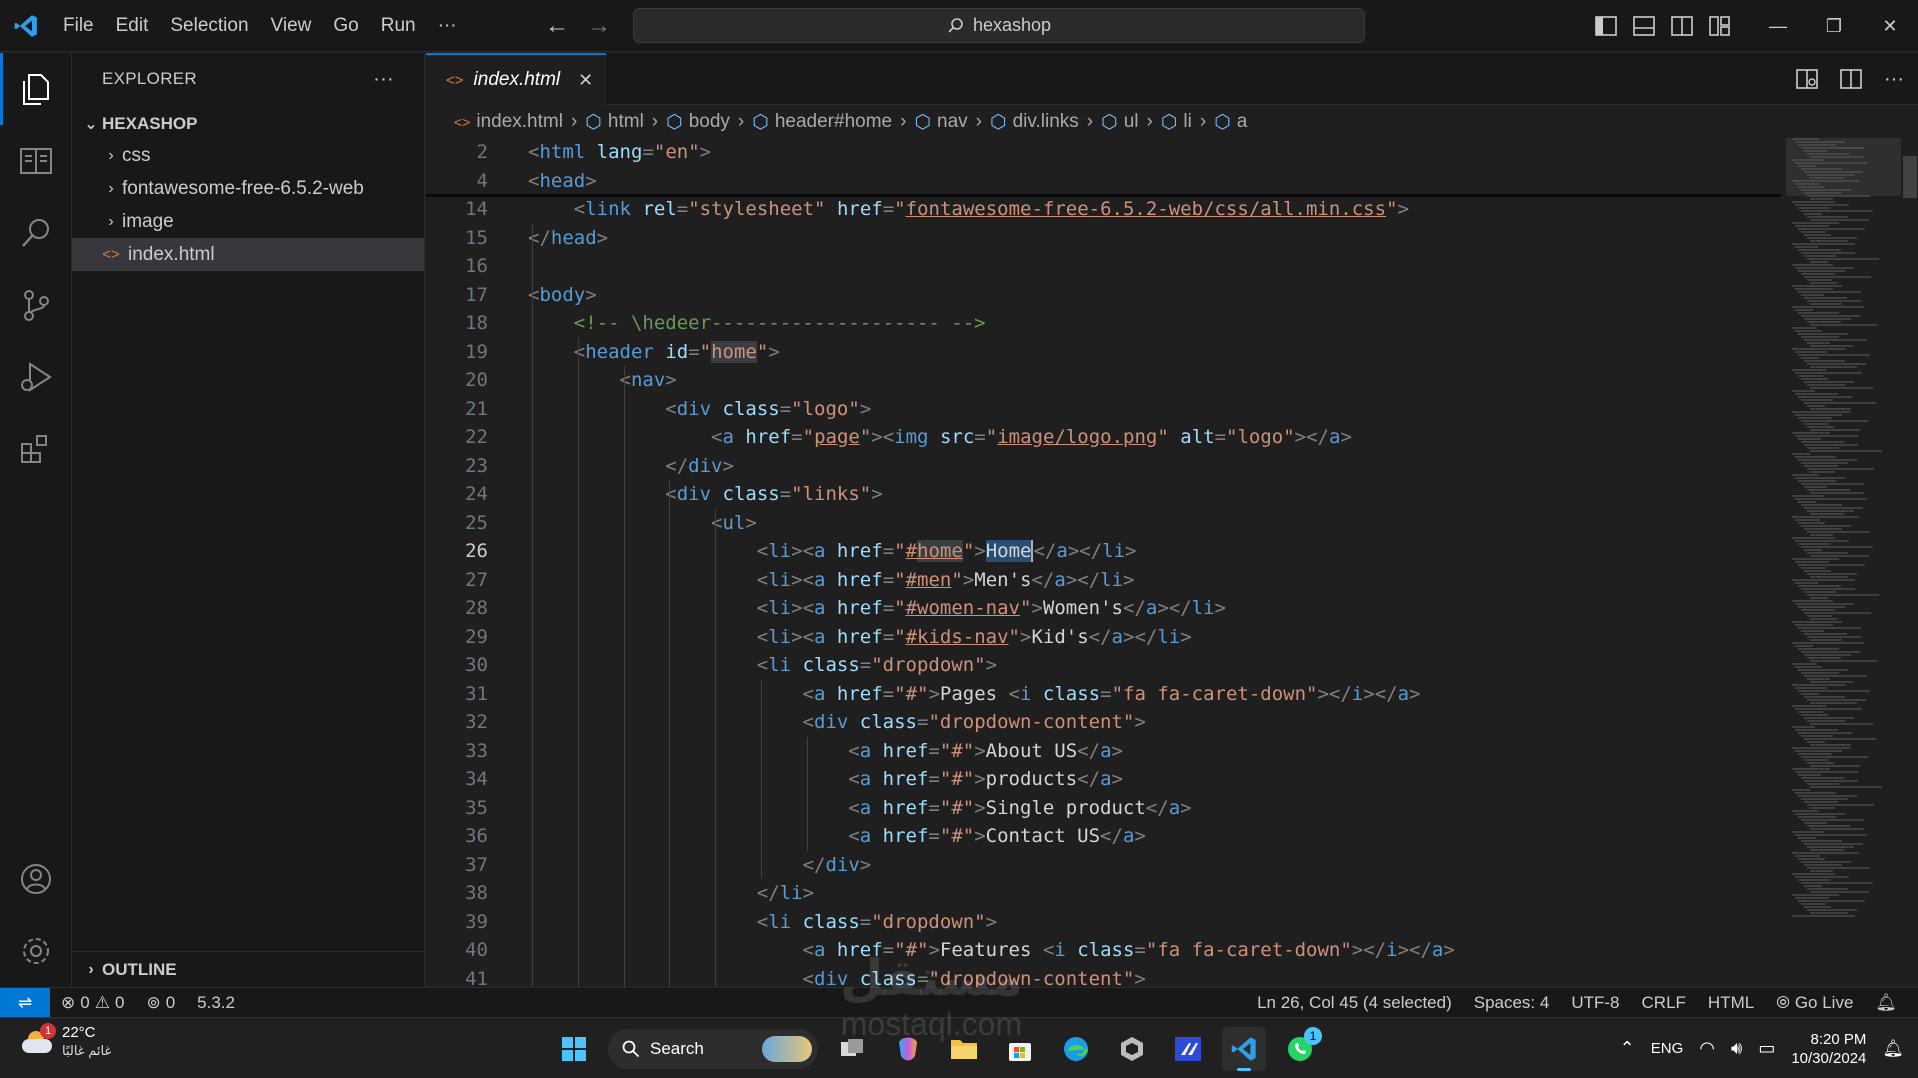  Describe the element at coordinates (36, 951) in the screenshot. I see `settings-gear-icon` at that location.